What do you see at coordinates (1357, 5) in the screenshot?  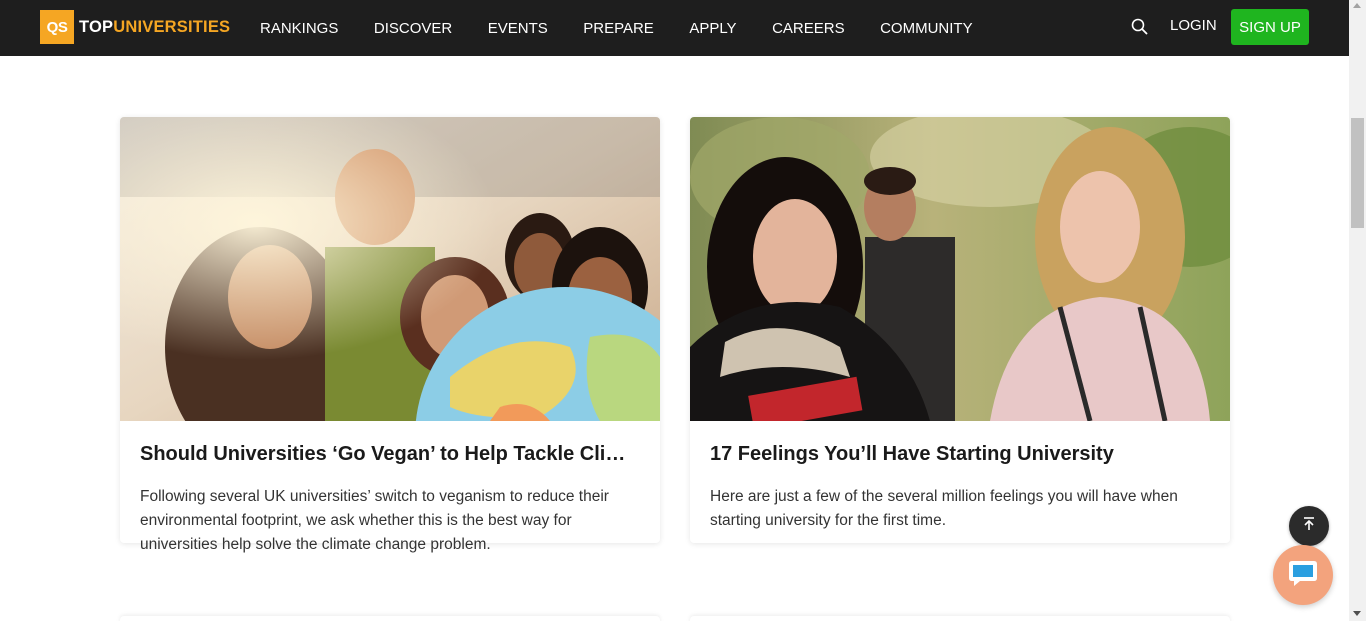 I see `scroll-up-arrow-icon` at bounding box center [1357, 5].